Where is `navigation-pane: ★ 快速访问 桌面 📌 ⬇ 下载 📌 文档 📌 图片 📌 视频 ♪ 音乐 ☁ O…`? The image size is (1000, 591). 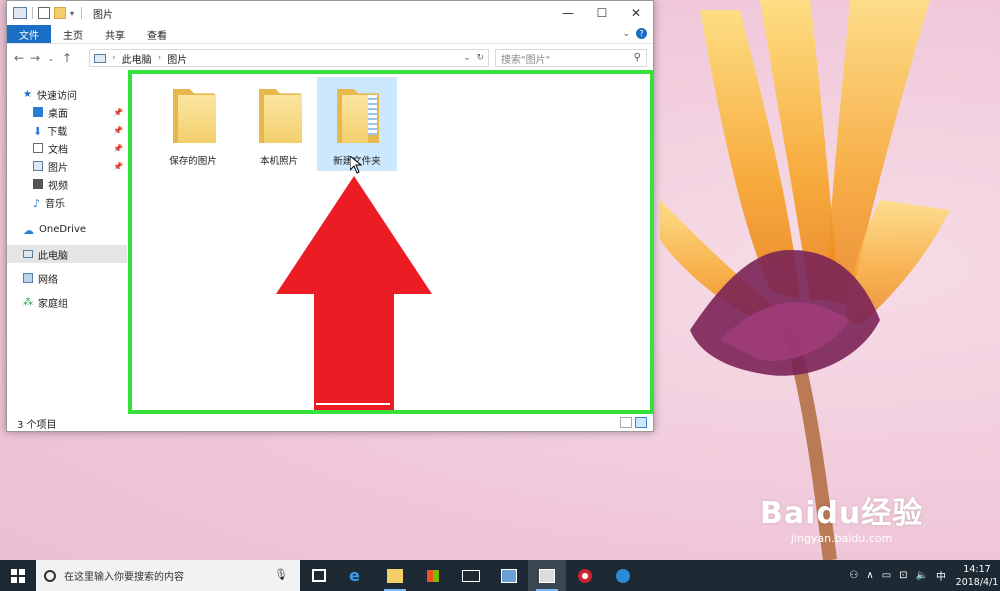 navigation-pane: ★ 快速访问 桌面 📌 ⬇ 下载 📌 文档 📌 图片 📌 视频 ♪ 音乐 ☁ O… is located at coordinates (67, 243).